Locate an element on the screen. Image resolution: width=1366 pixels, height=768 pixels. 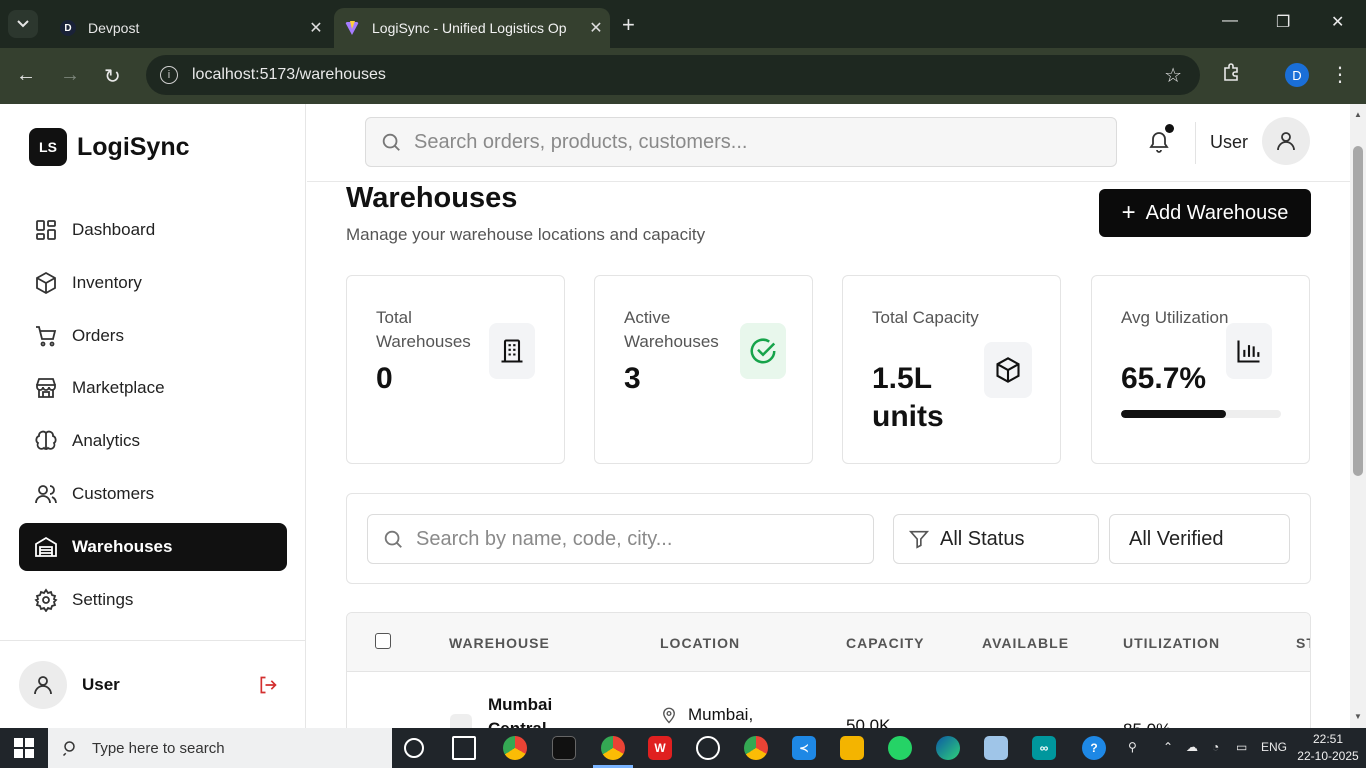
sidebar-item-settings: Settings is located at coordinates (153, 600).